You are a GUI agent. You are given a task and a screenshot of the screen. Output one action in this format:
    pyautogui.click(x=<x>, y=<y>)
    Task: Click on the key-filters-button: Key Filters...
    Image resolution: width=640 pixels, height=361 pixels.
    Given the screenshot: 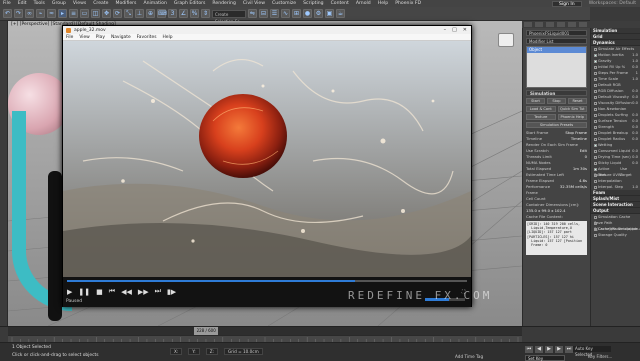 What is the action you would take?
    pyautogui.click(x=600, y=356)
    